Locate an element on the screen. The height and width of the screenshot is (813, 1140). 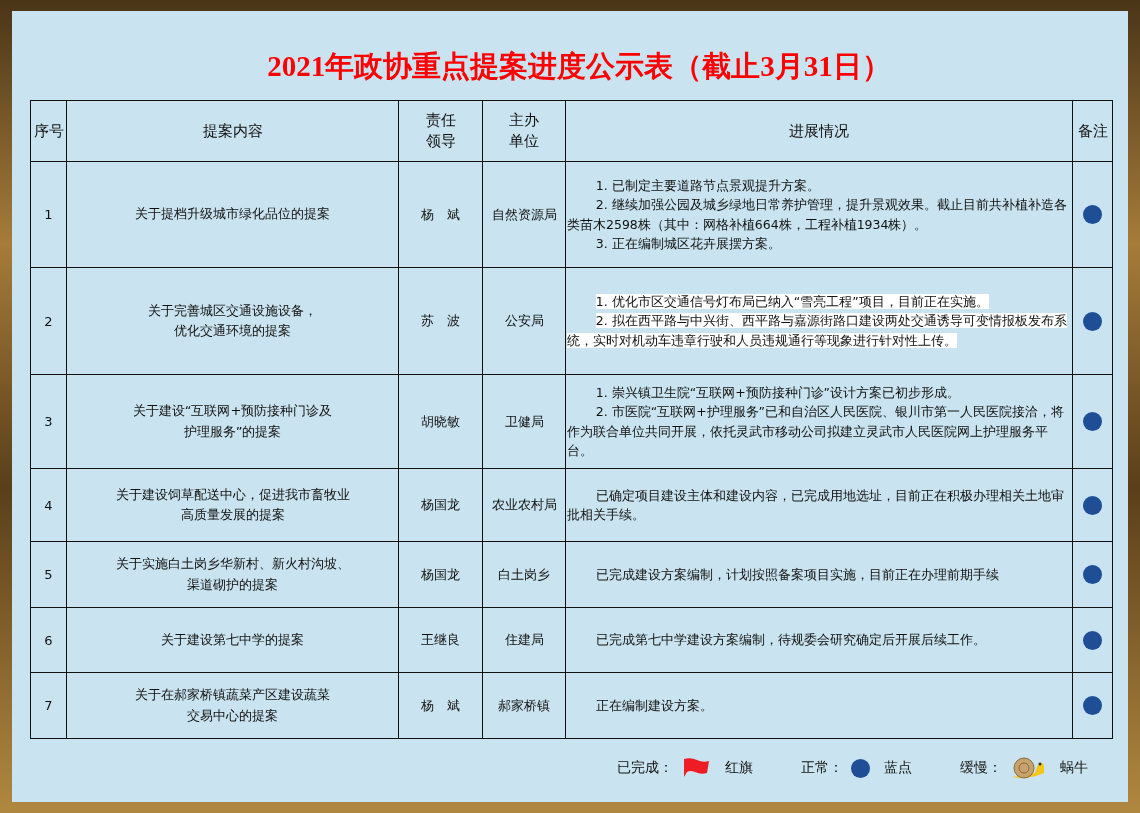
progress-text: 正在编制建设方案。 is located at coordinates (654, 705).